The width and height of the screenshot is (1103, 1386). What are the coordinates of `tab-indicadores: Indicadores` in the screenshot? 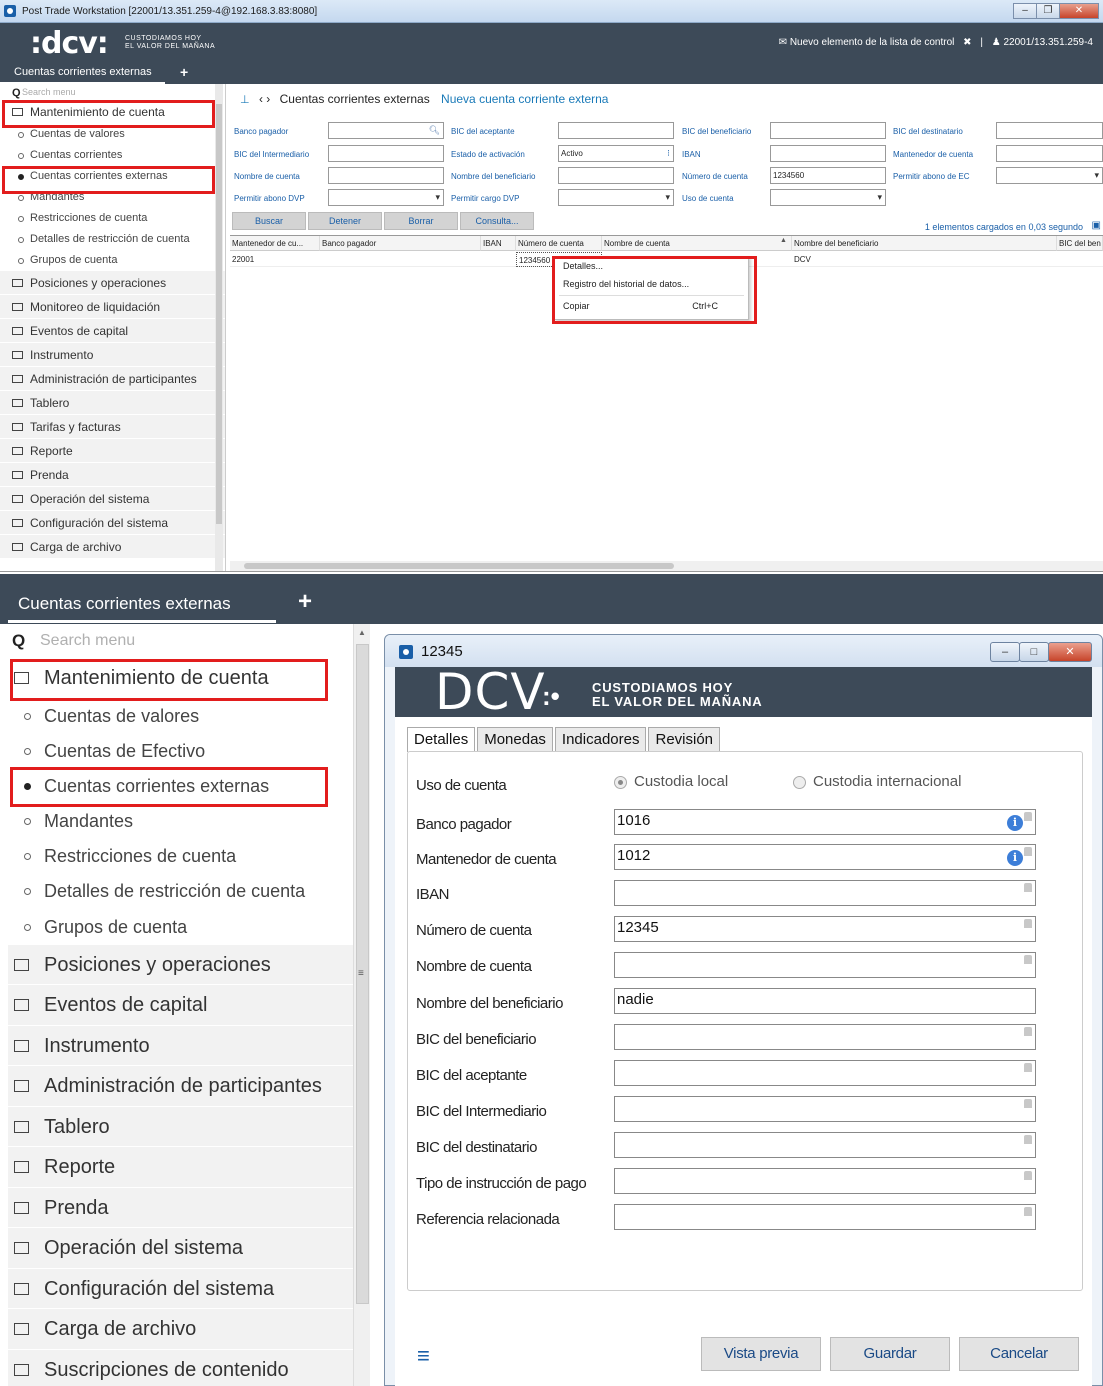 It's located at (600, 739).